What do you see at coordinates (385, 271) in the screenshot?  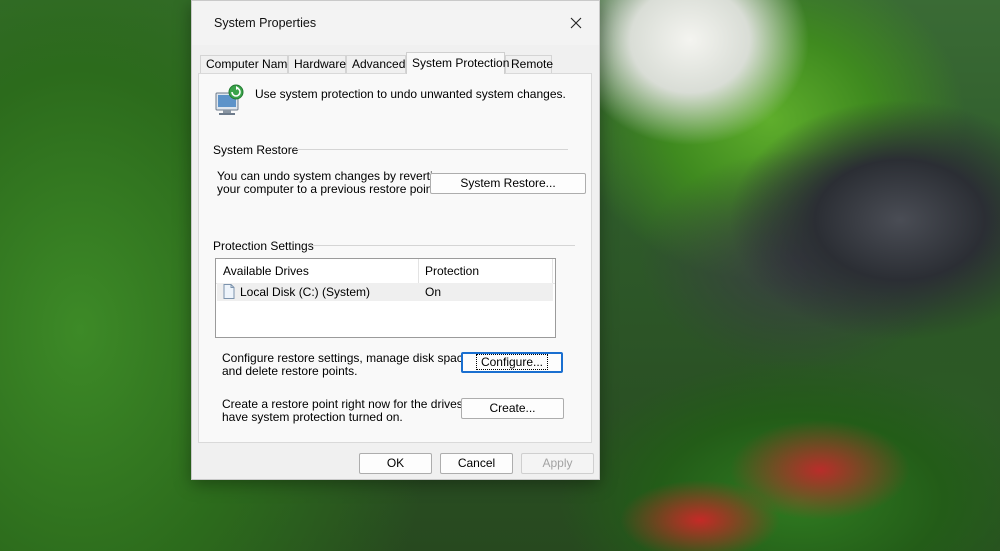 I see `list-header: Available Drives Protection` at bounding box center [385, 271].